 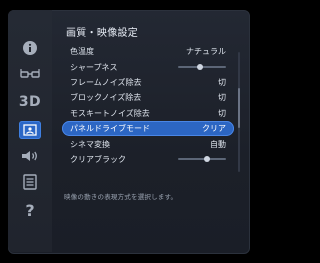 I want to click on setting-label: クリアブラック, so click(x=98, y=159).